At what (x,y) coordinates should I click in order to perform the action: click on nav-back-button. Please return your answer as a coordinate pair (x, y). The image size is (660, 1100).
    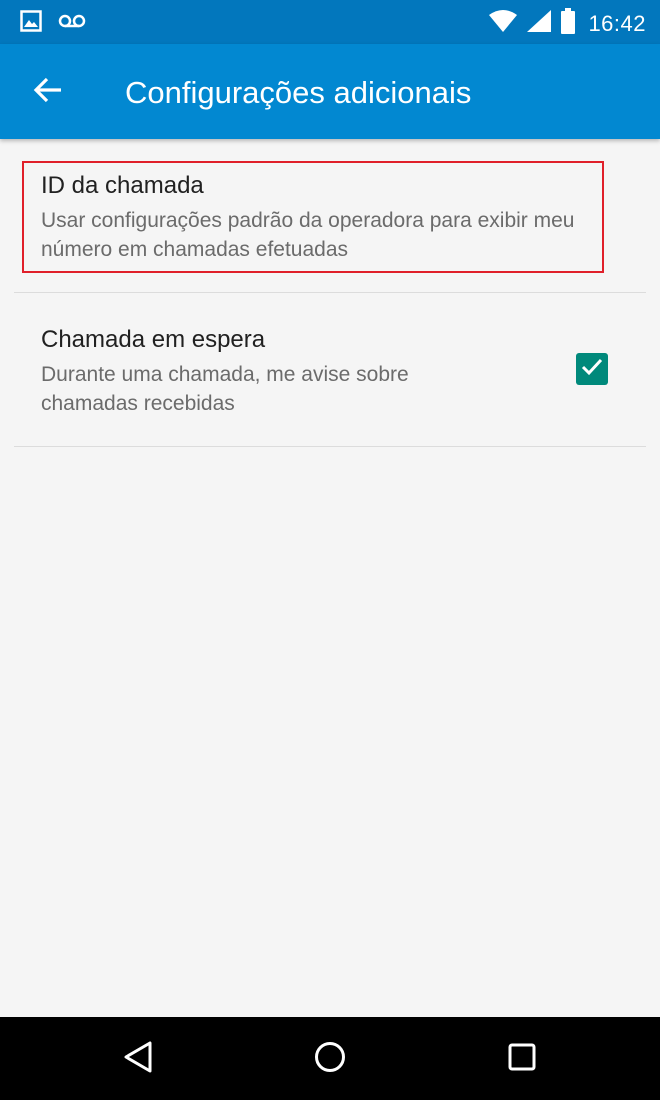
    Looking at the image, I should click on (138, 1059).